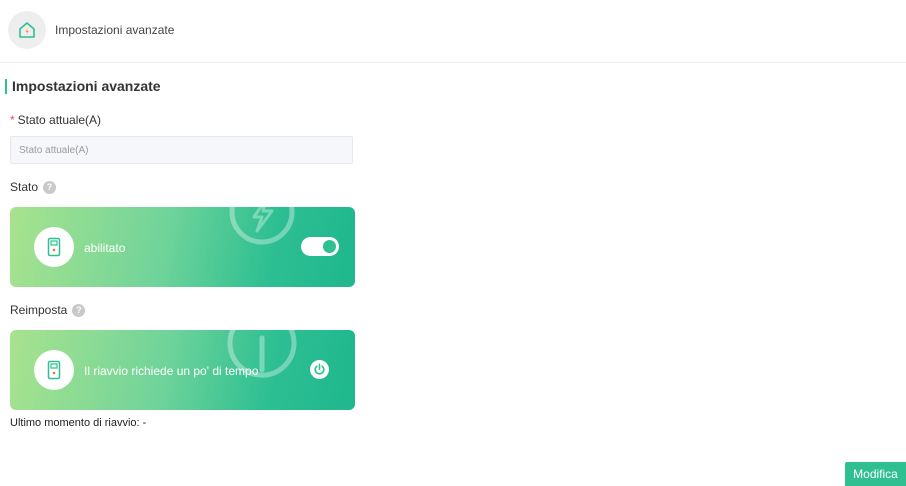  I want to click on status-help-icon: ?, so click(50, 187).